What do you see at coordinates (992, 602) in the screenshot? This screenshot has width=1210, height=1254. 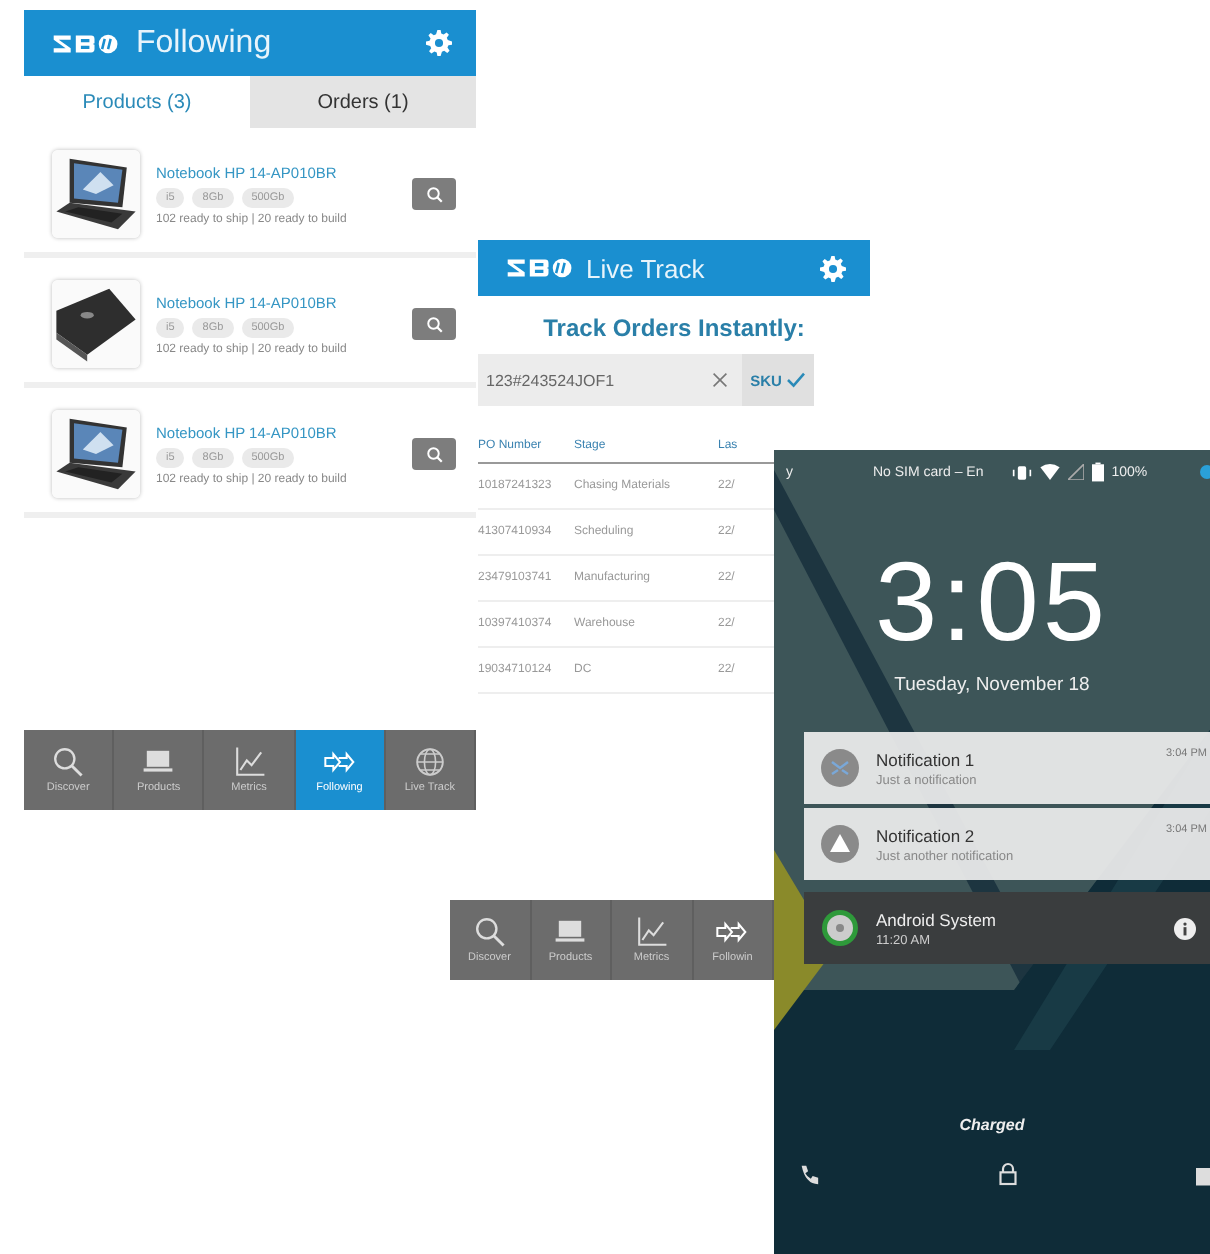 I see `clock: 3:05` at bounding box center [992, 602].